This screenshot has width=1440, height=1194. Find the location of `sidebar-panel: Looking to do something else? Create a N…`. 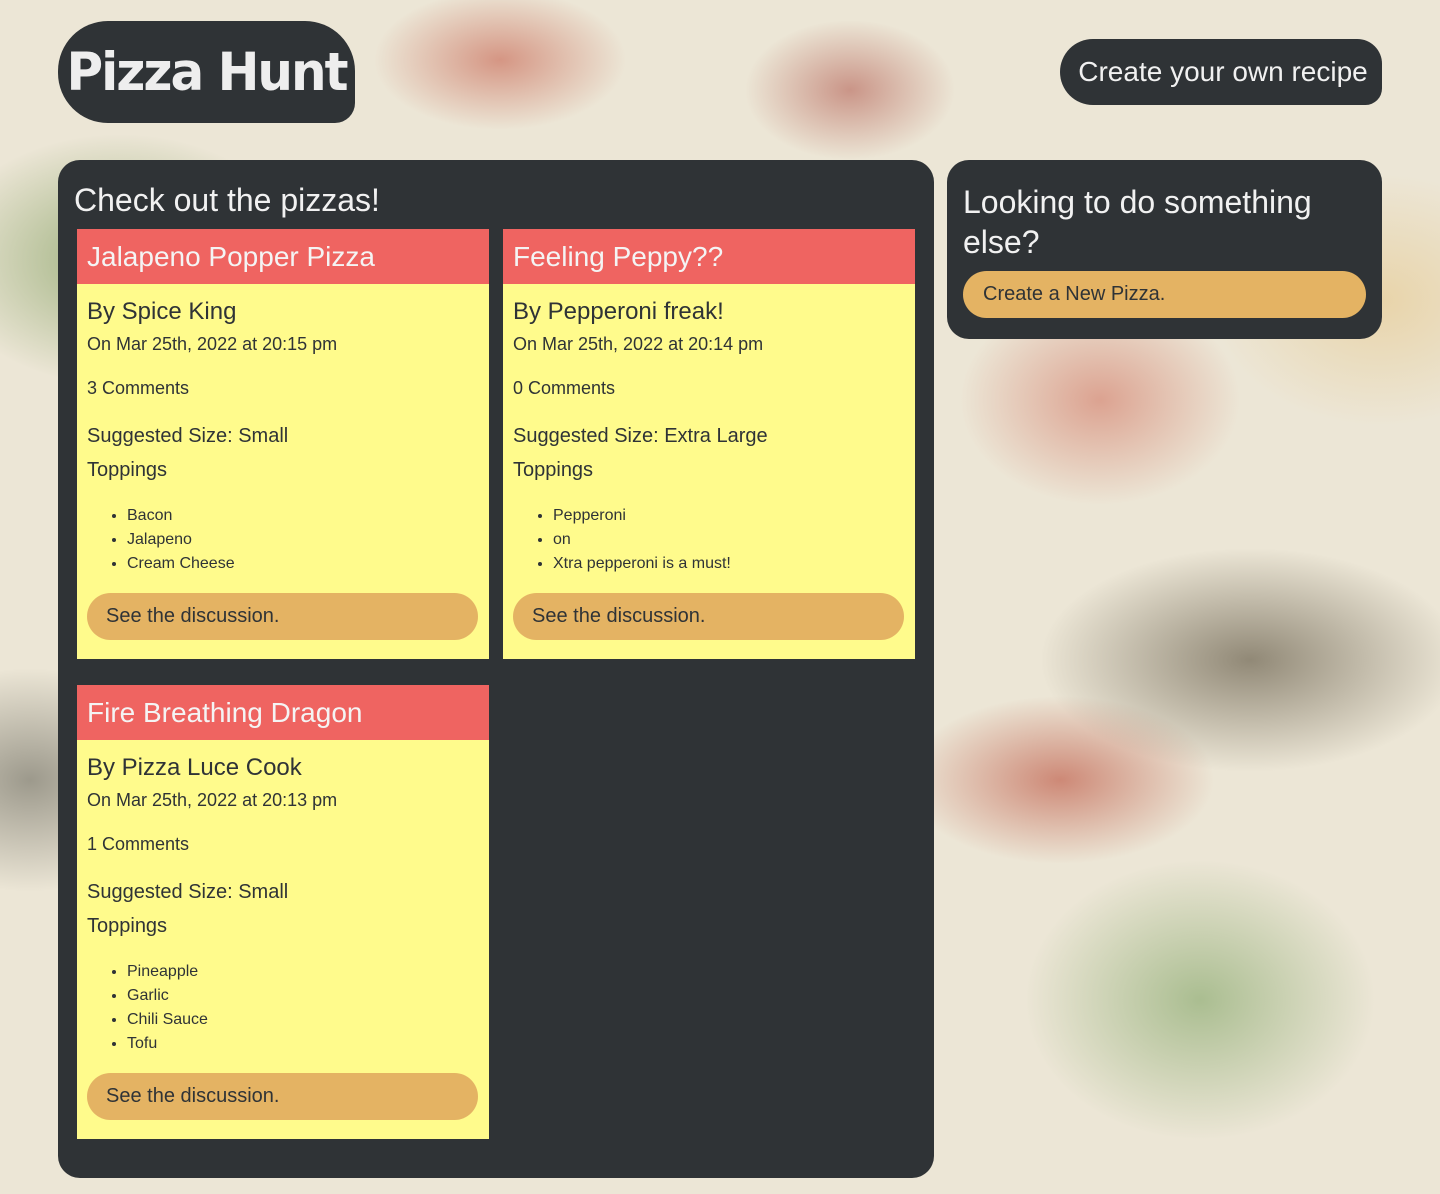

sidebar-panel: Looking to do something else? Create a N… is located at coordinates (1164, 249).